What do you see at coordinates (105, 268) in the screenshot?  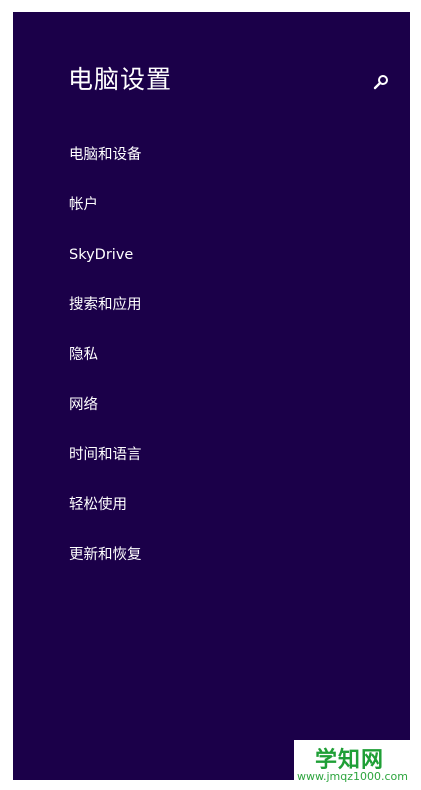 I see `menu-item-skydrive: SkyDrive` at bounding box center [105, 268].